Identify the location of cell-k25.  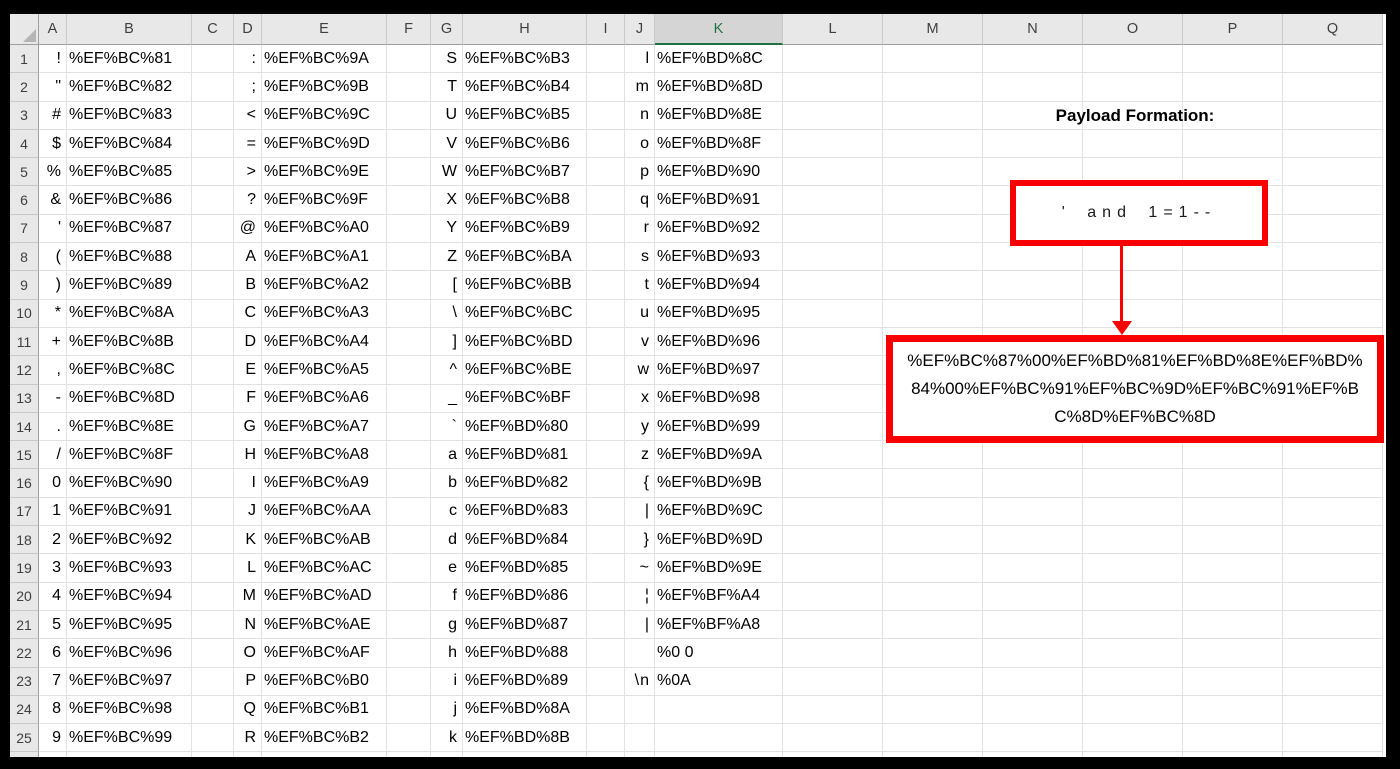
(719, 738).